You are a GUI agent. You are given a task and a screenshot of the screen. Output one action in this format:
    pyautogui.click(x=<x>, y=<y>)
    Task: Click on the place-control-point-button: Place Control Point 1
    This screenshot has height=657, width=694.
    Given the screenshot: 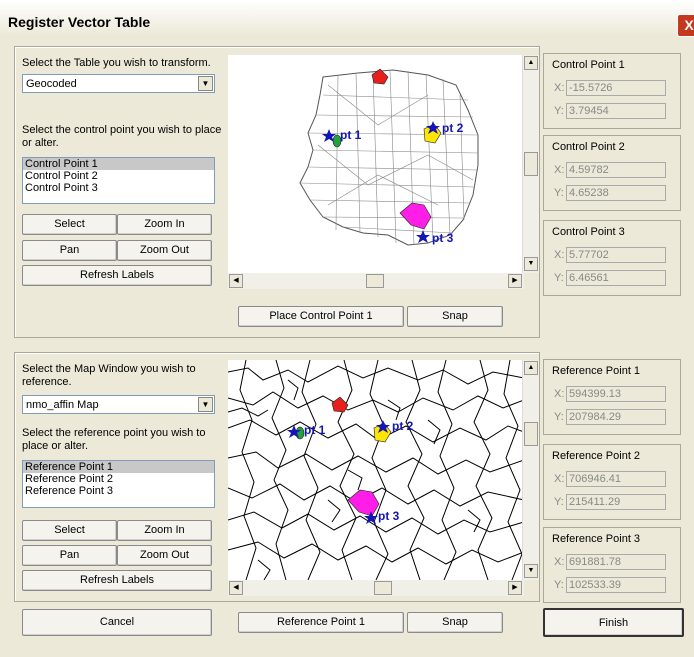 What is the action you would take?
    pyautogui.click(x=321, y=316)
    